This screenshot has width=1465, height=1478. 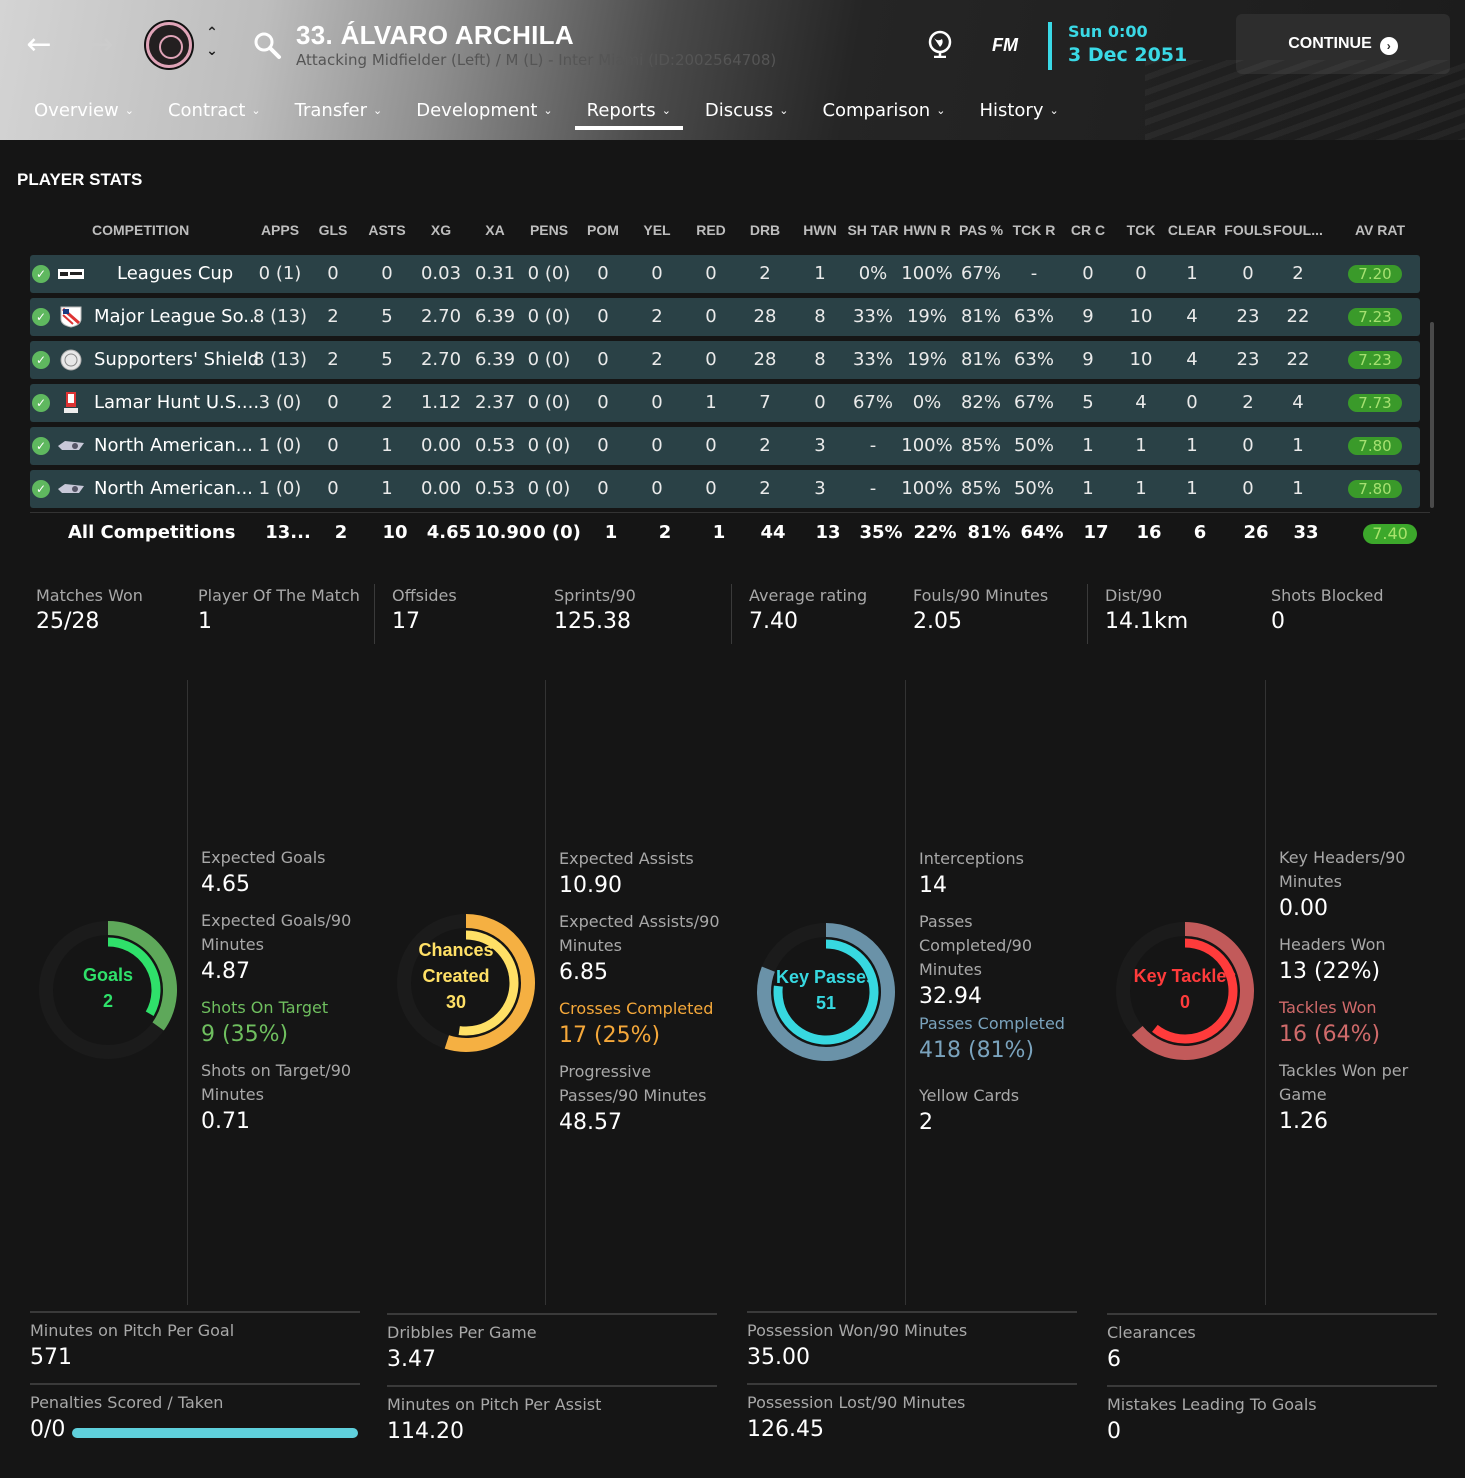 I want to click on table-cell: 22, so click(x=1298, y=316).